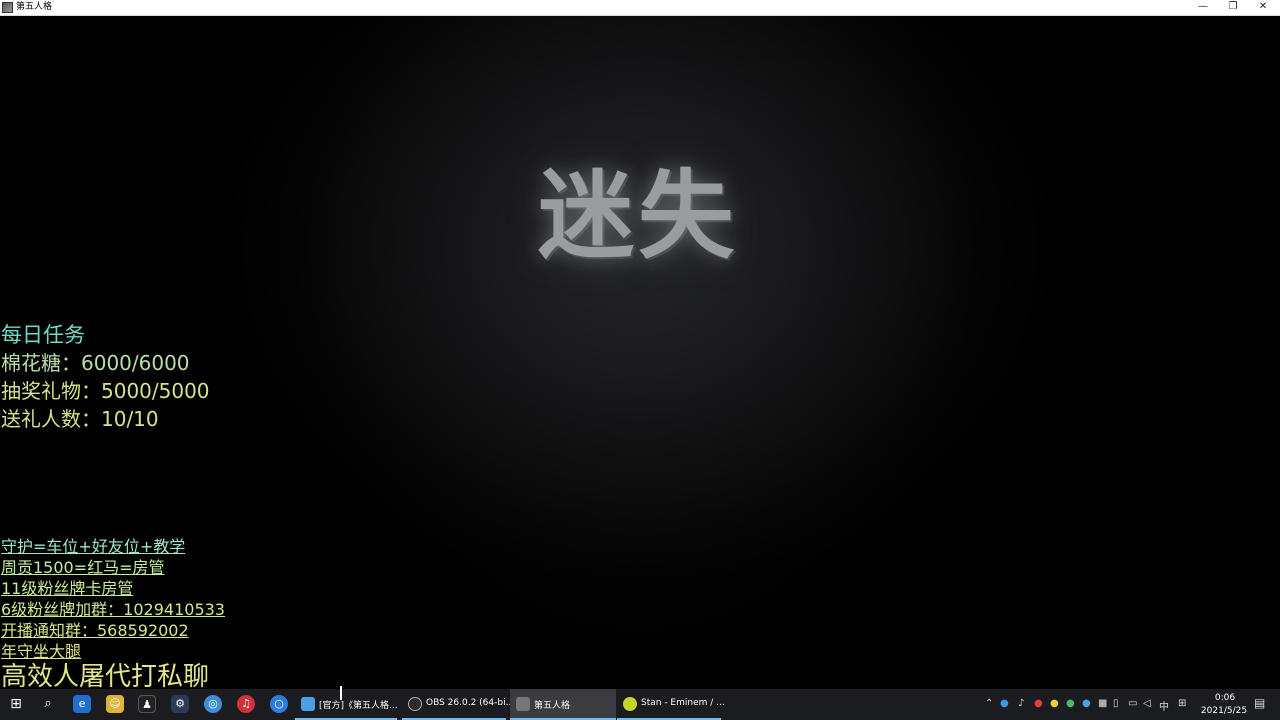  I want to click on cloud-game-icon, so click(308, 704).